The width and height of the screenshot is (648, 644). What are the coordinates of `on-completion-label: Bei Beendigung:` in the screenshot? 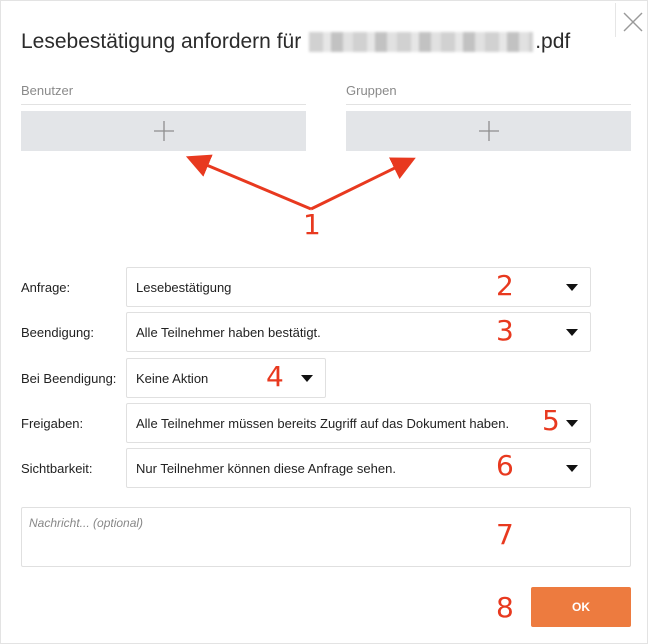 It's located at (69, 378).